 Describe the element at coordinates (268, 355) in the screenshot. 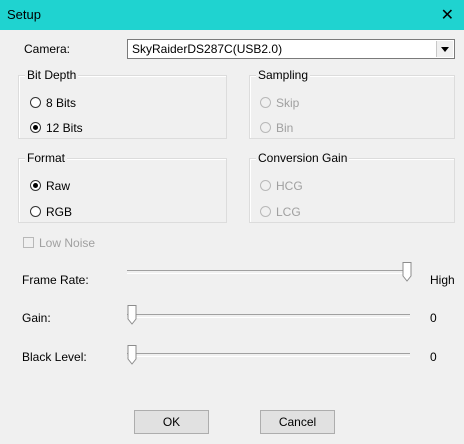

I see `black-level-track` at that location.